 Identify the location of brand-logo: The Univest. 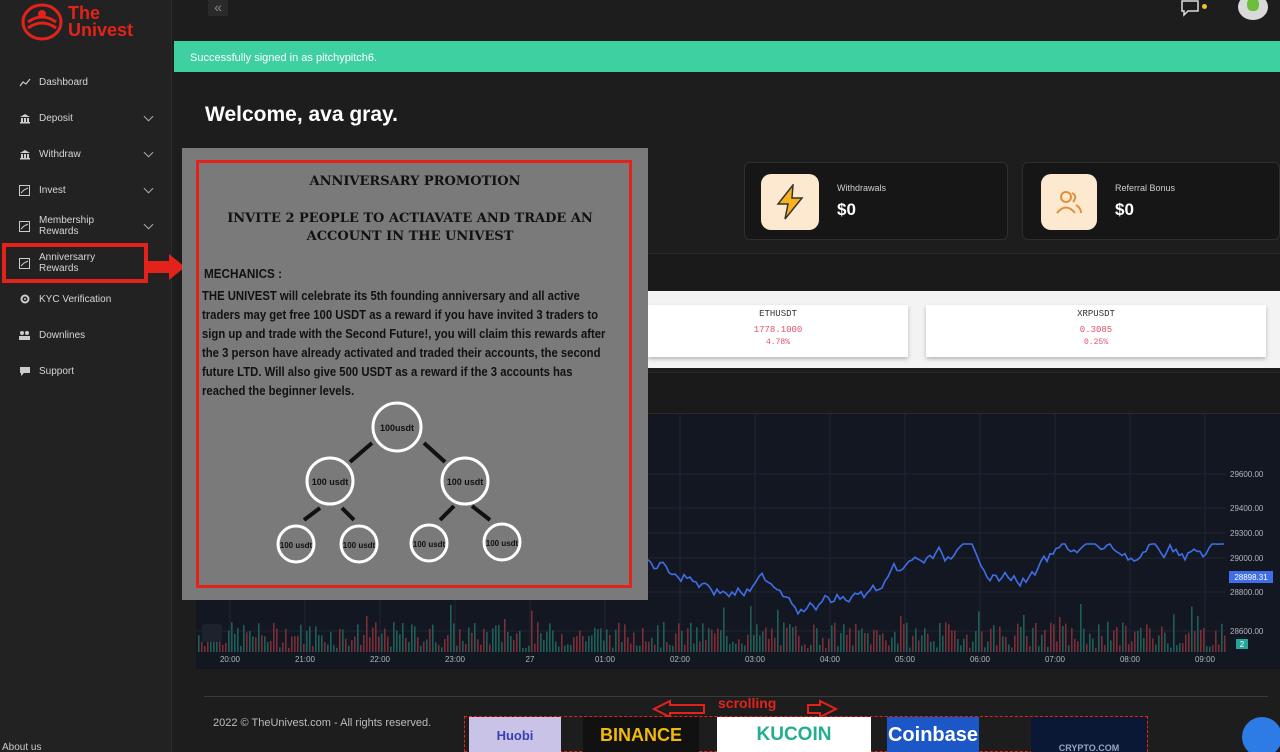
(76, 22).